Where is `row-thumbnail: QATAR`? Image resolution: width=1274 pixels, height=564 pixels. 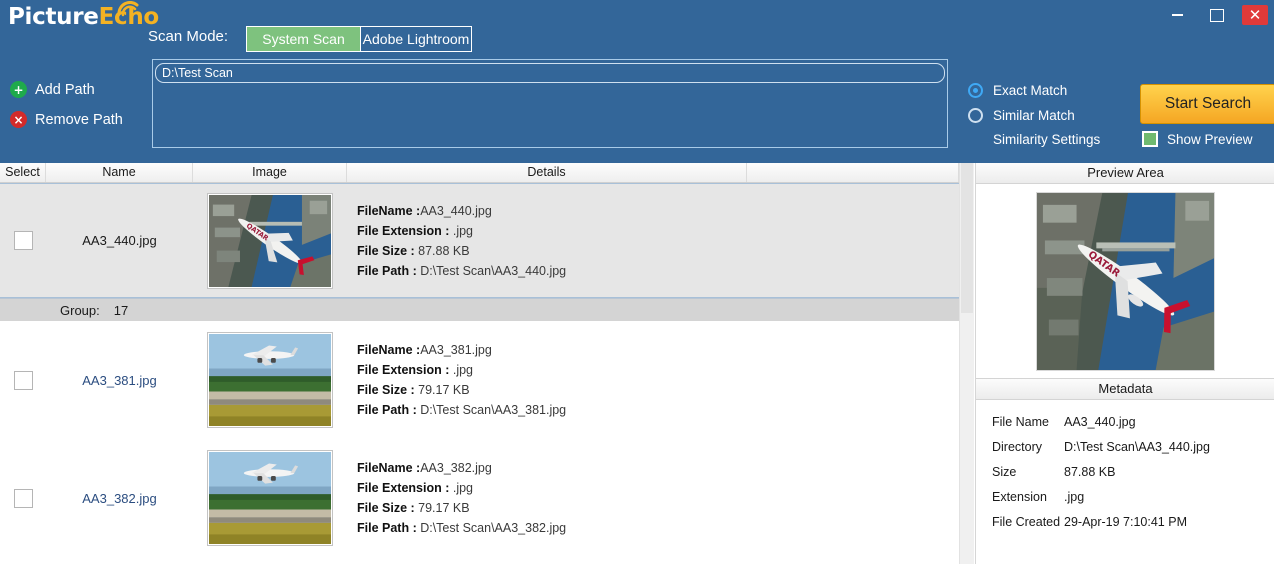 row-thumbnail: QATAR is located at coordinates (270, 240).